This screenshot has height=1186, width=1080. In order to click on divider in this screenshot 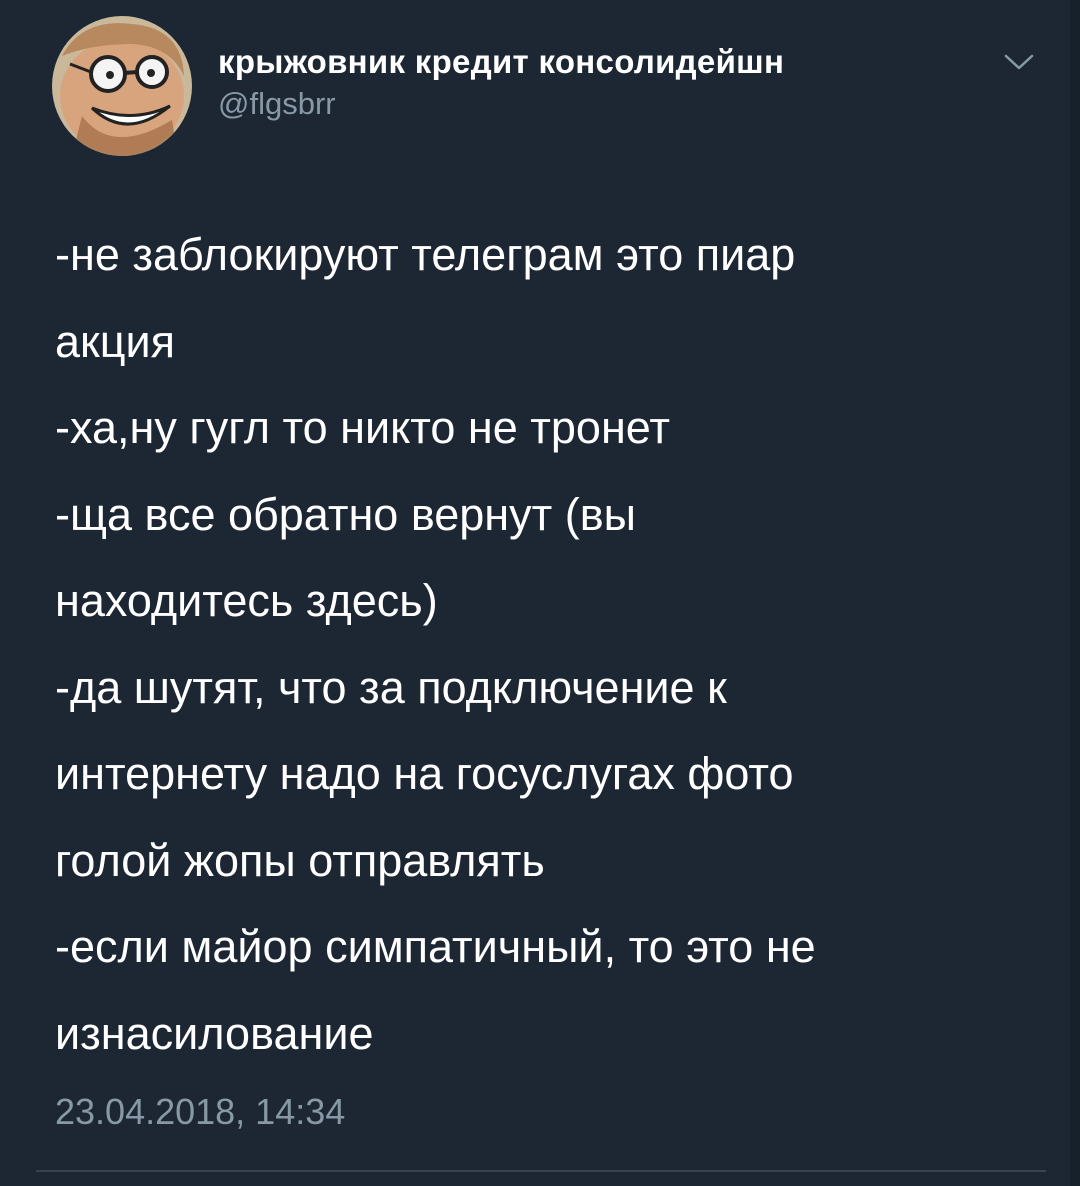, I will do `click(541, 1171)`.